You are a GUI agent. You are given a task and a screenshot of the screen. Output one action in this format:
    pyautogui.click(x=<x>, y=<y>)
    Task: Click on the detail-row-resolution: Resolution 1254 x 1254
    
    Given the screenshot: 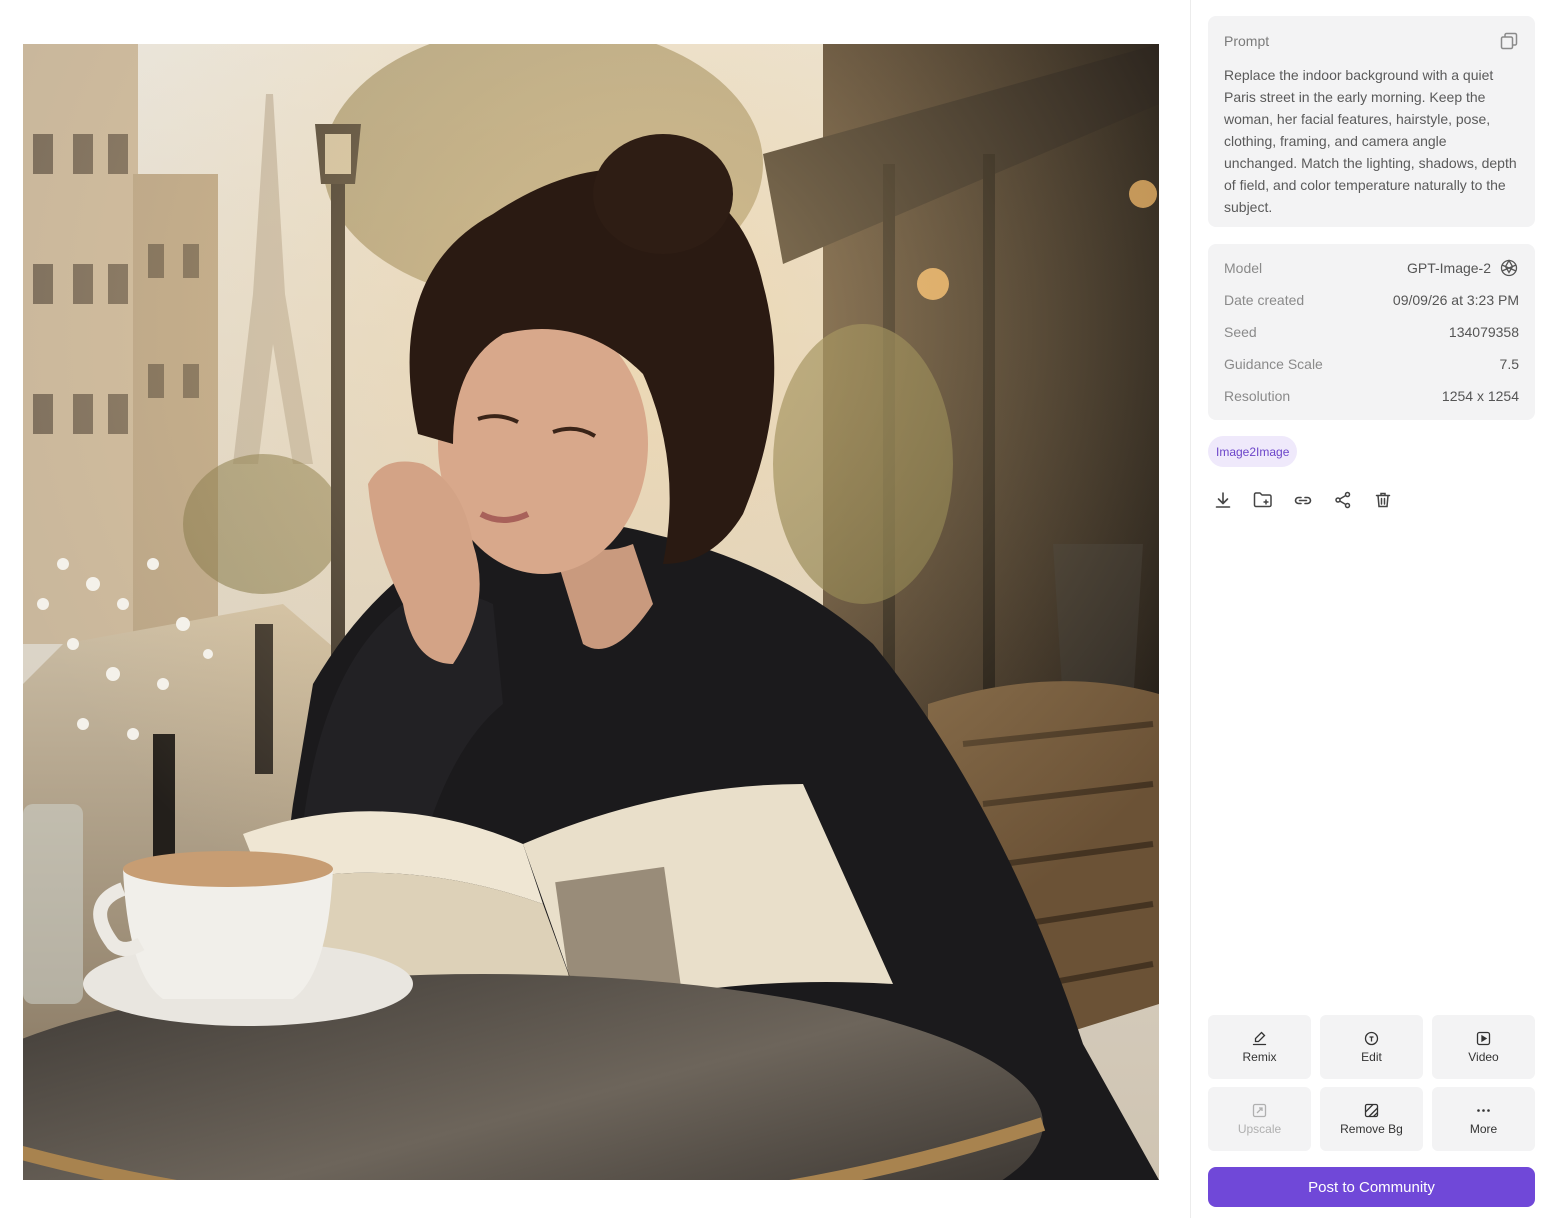 What is the action you would take?
    pyautogui.click(x=1371, y=396)
    